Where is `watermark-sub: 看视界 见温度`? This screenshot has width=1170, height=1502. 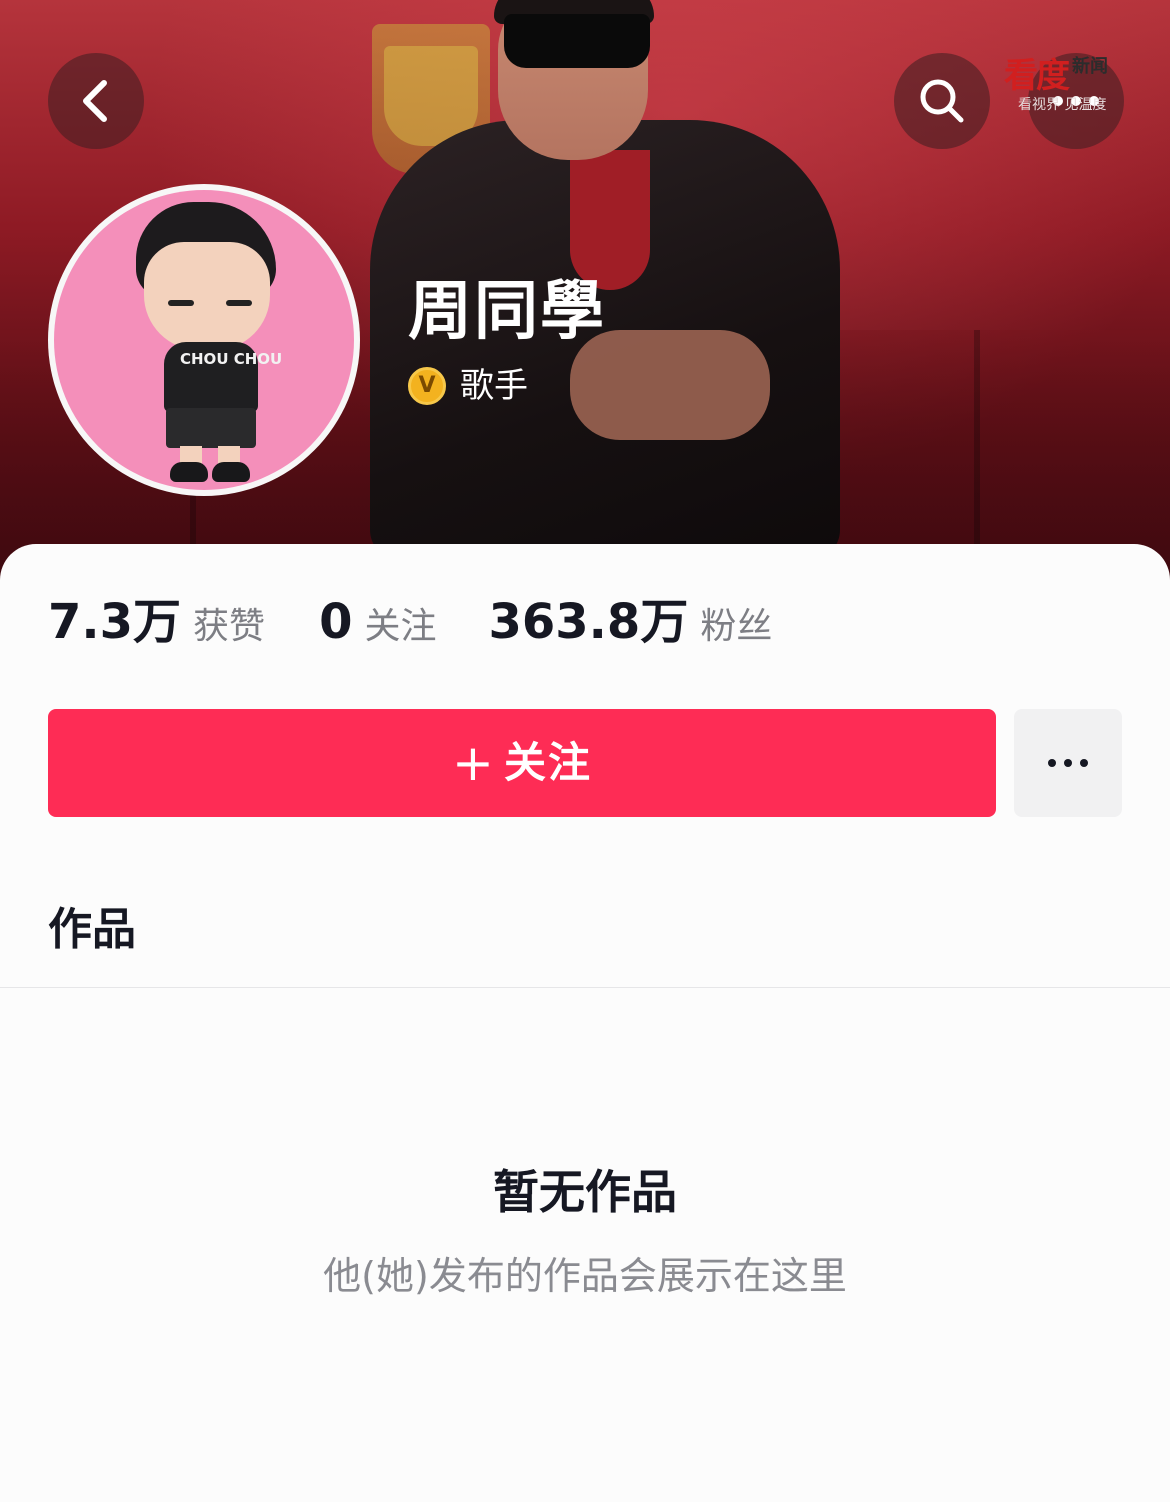
watermark-sub: 看视界 见温度 is located at coordinates (1062, 105).